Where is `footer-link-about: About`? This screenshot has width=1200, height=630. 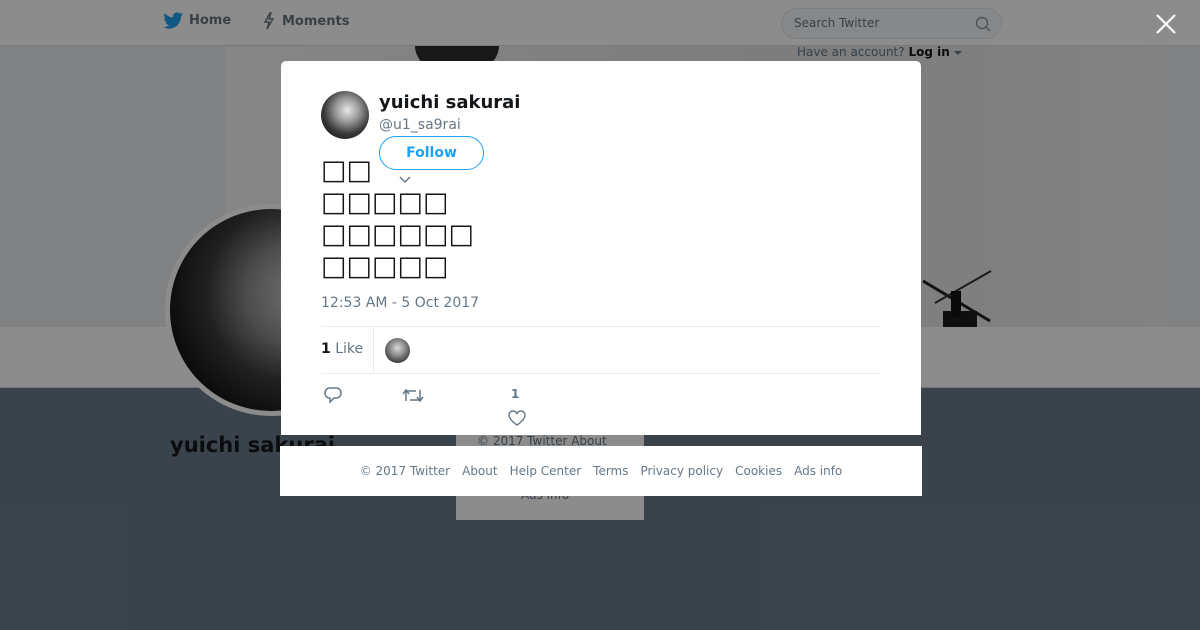 footer-link-about: About is located at coordinates (479, 471).